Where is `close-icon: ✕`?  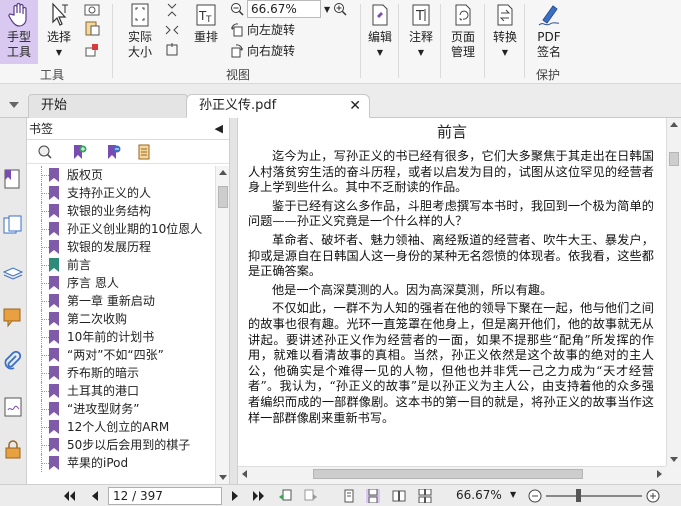 close-icon: ✕ is located at coordinates (355, 106).